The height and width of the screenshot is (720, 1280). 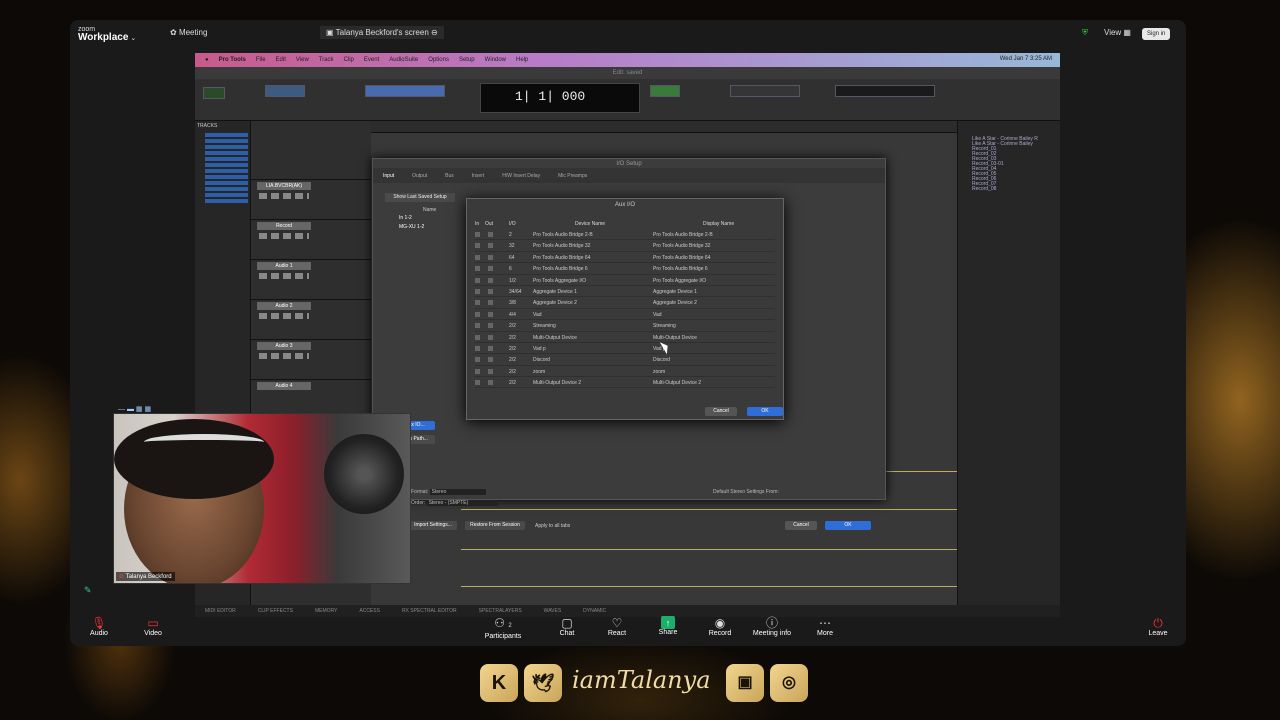 What do you see at coordinates (382, 32) in the screenshot?
I see `screen-share-label: ▣ Talanya Beckford's screen ⊖` at bounding box center [382, 32].